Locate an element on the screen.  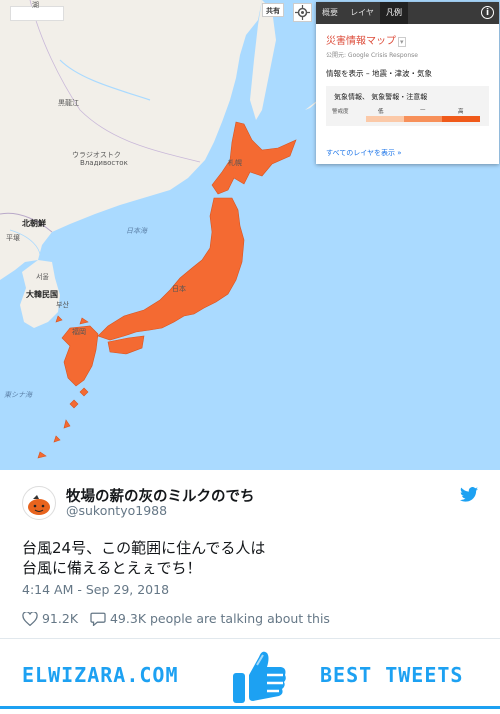
panel-tab-bar: 概要 レイヤ 凡例 i is located at coordinates (407, 13).